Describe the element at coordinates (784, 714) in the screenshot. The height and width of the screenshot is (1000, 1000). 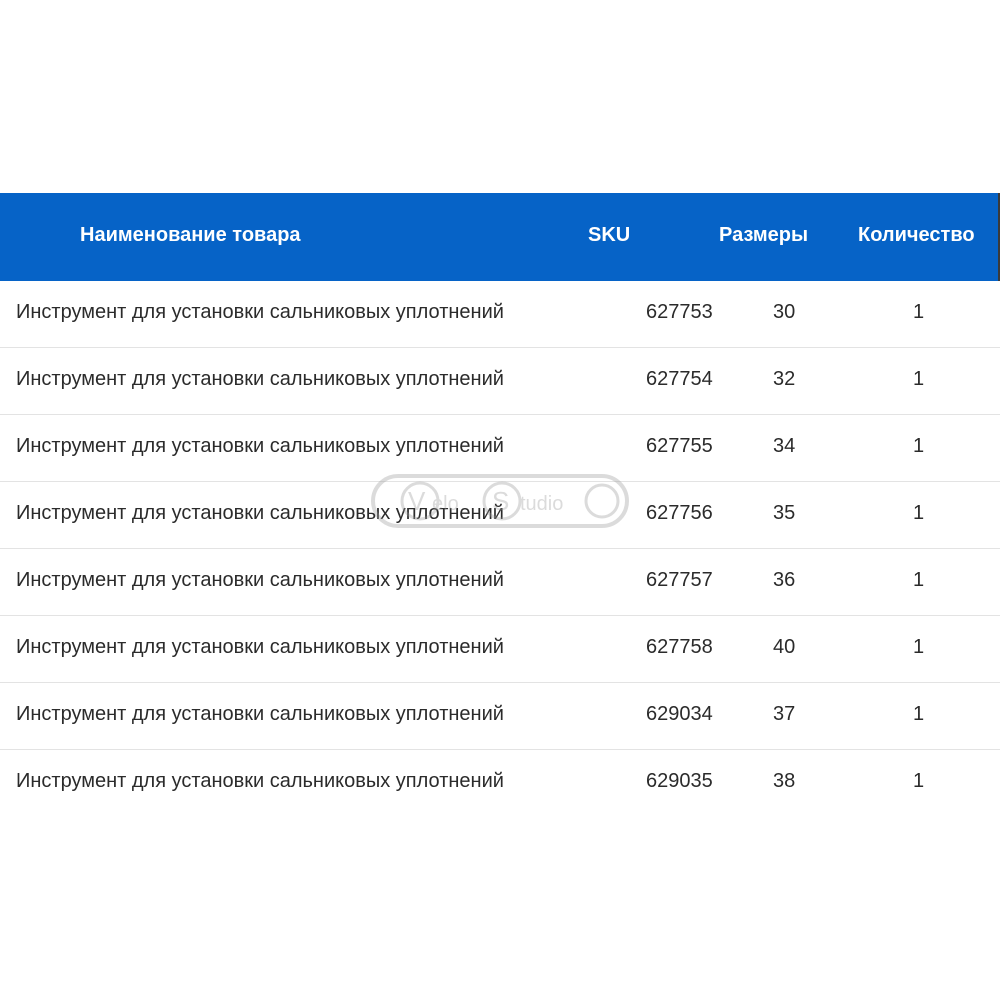
I see `cell-size: 37` at that location.